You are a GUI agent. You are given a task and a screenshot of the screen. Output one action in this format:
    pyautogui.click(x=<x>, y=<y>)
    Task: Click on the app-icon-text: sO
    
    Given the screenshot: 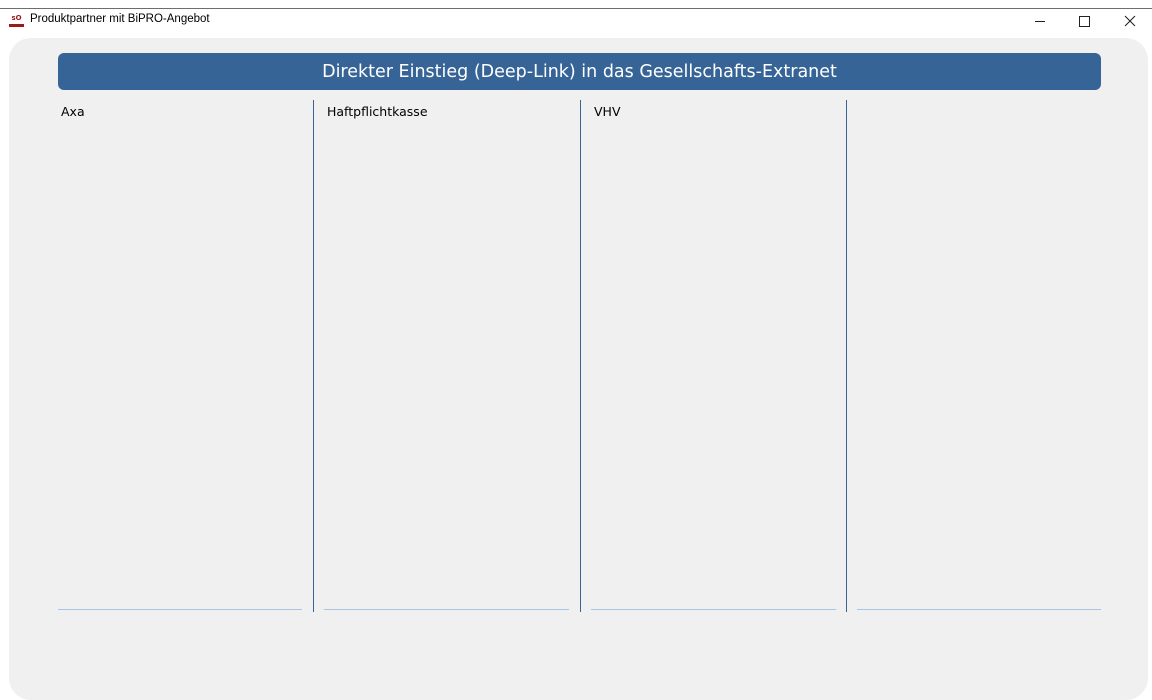 What is the action you would take?
    pyautogui.click(x=16, y=18)
    